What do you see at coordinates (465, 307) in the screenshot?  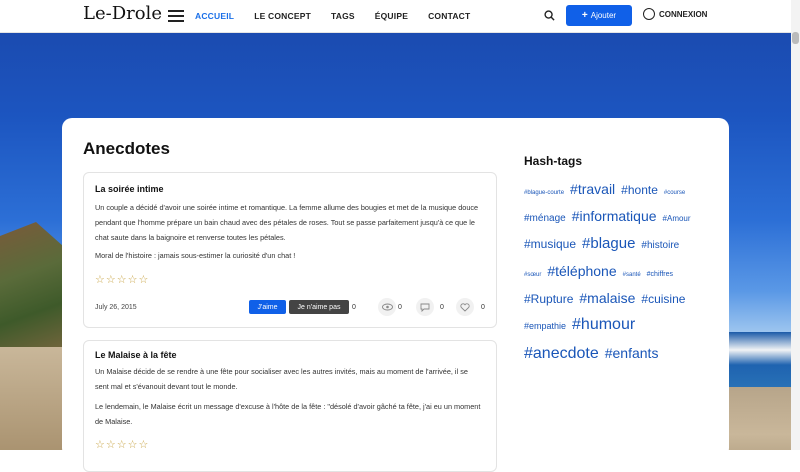 I see `heart-icon` at bounding box center [465, 307].